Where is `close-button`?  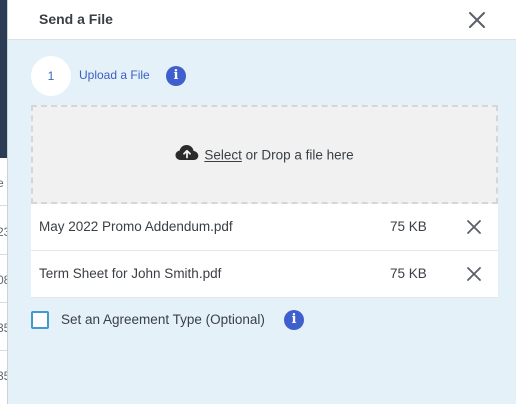
close-button is located at coordinates (477, 20).